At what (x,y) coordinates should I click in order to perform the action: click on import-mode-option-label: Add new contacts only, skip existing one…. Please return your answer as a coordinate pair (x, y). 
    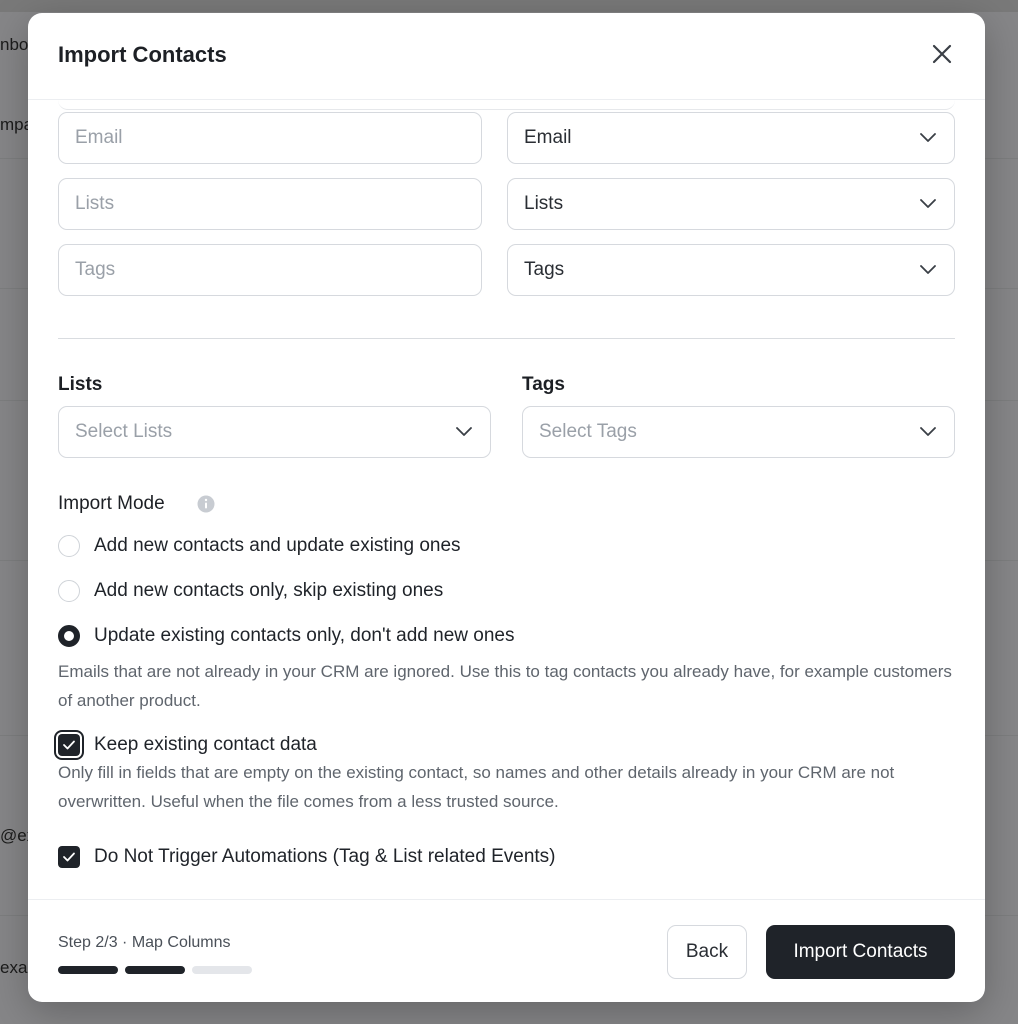
    Looking at the image, I should click on (268, 591).